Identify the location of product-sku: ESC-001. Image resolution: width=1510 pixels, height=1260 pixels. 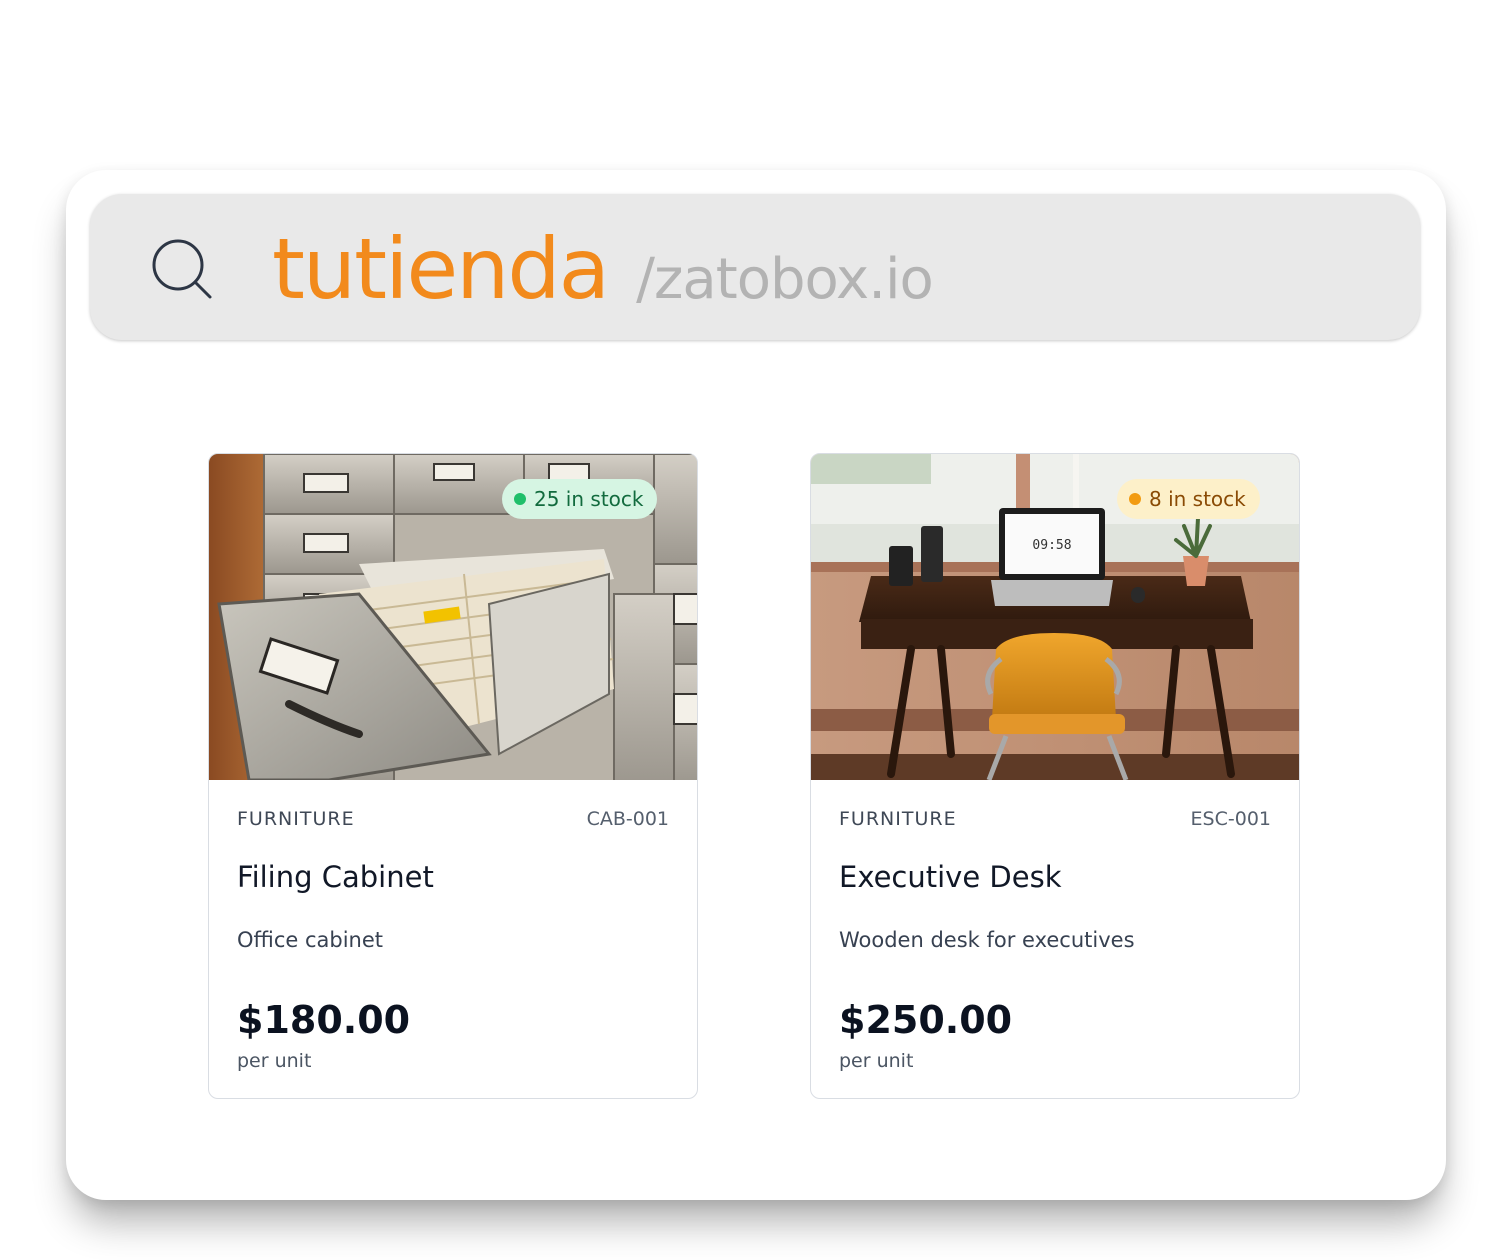
(1230, 819).